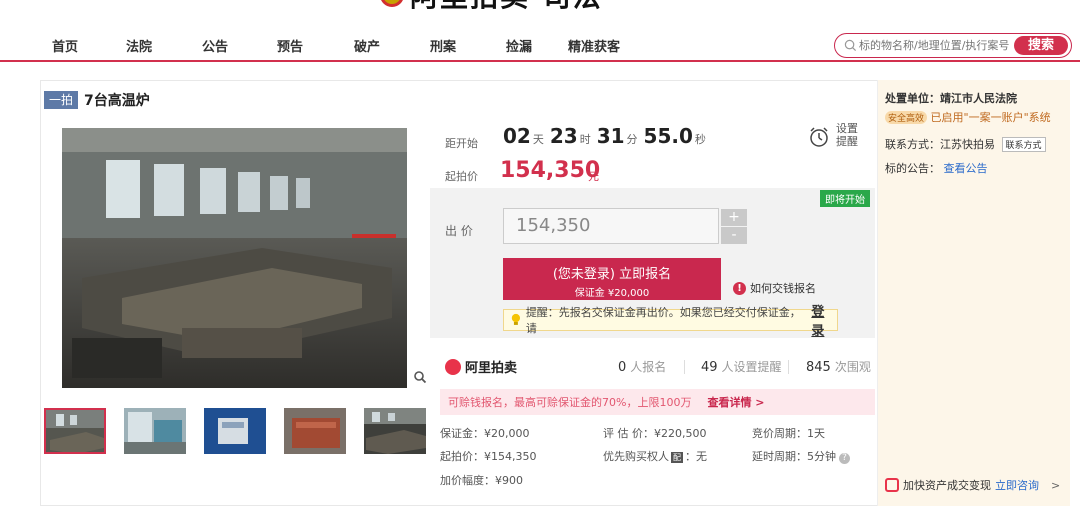 This screenshot has height=528, width=1080. What do you see at coordinates (824, 320) in the screenshot?
I see `login-link: 登录` at bounding box center [824, 320].